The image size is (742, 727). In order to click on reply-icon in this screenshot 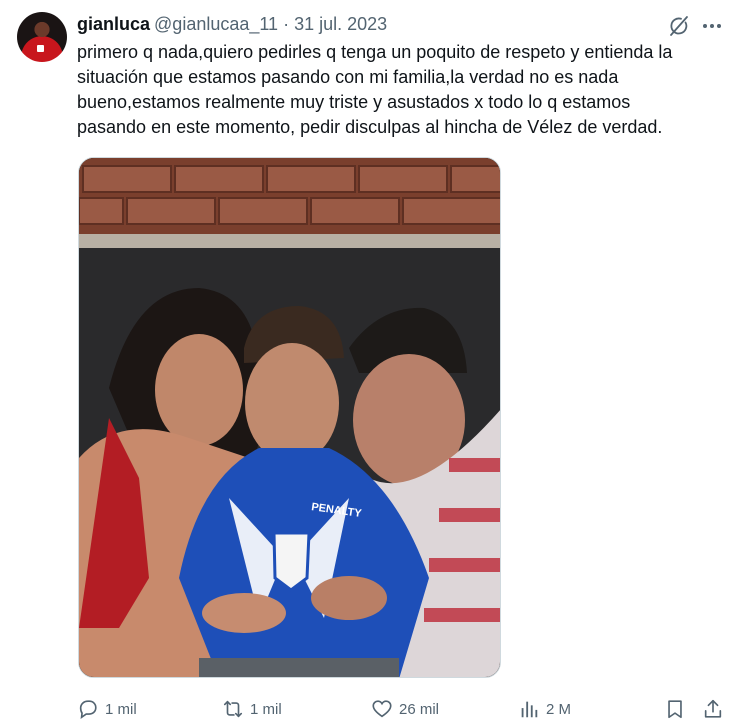, I will do `click(88, 709)`.